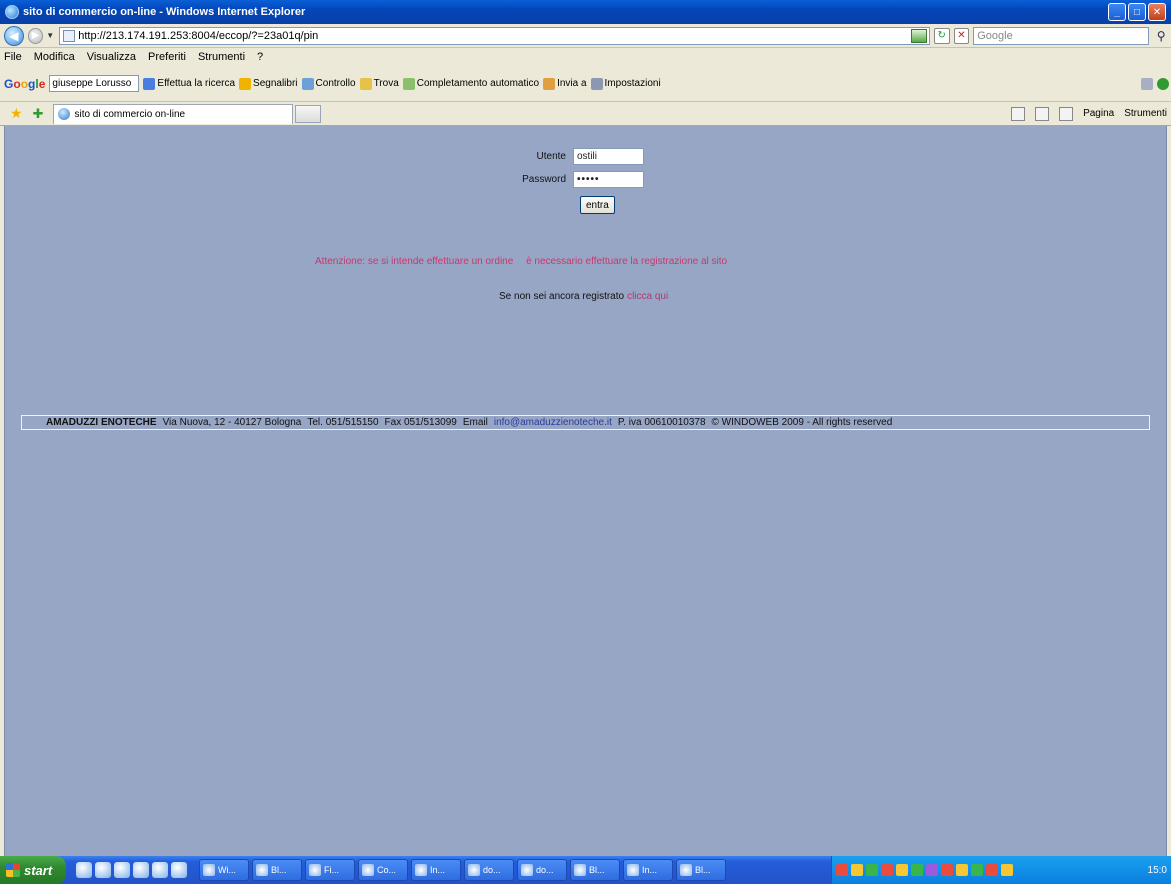 Image resolution: width=1171 pixels, height=884 pixels. What do you see at coordinates (50, 35) in the screenshot?
I see `history-dropdown-icon: ▼` at bounding box center [50, 35].